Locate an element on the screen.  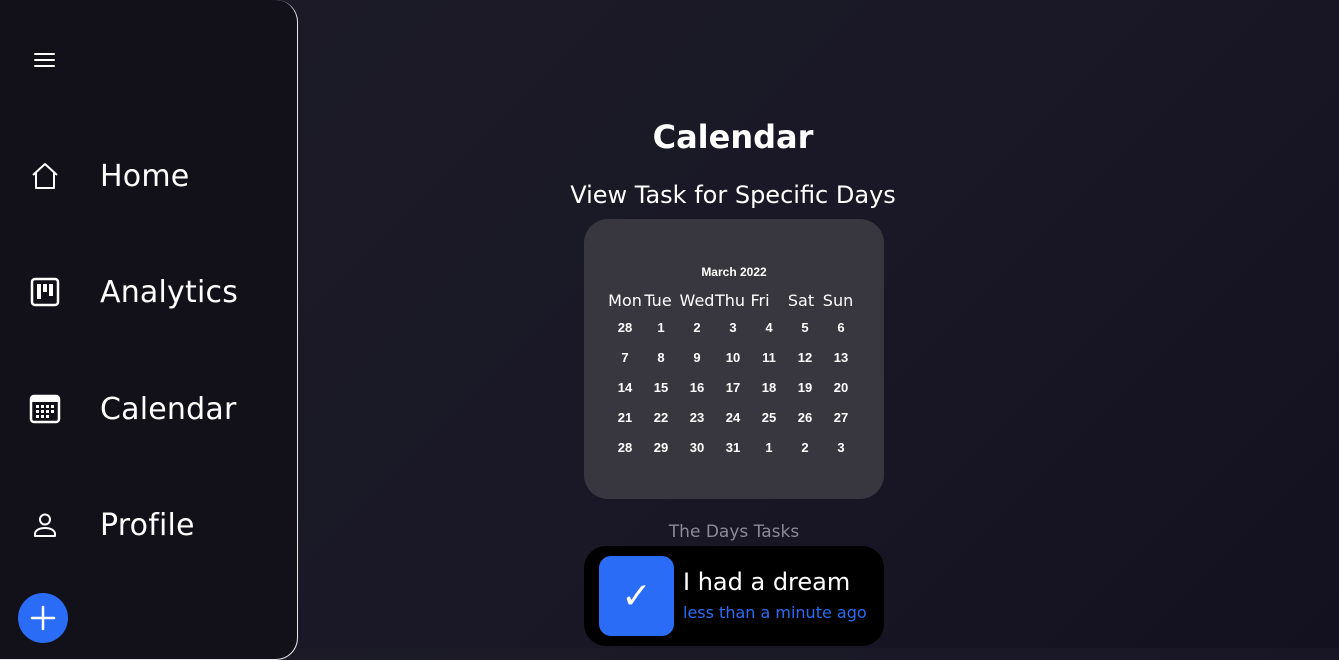
calendar-day: 26 is located at coordinates (805, 418).